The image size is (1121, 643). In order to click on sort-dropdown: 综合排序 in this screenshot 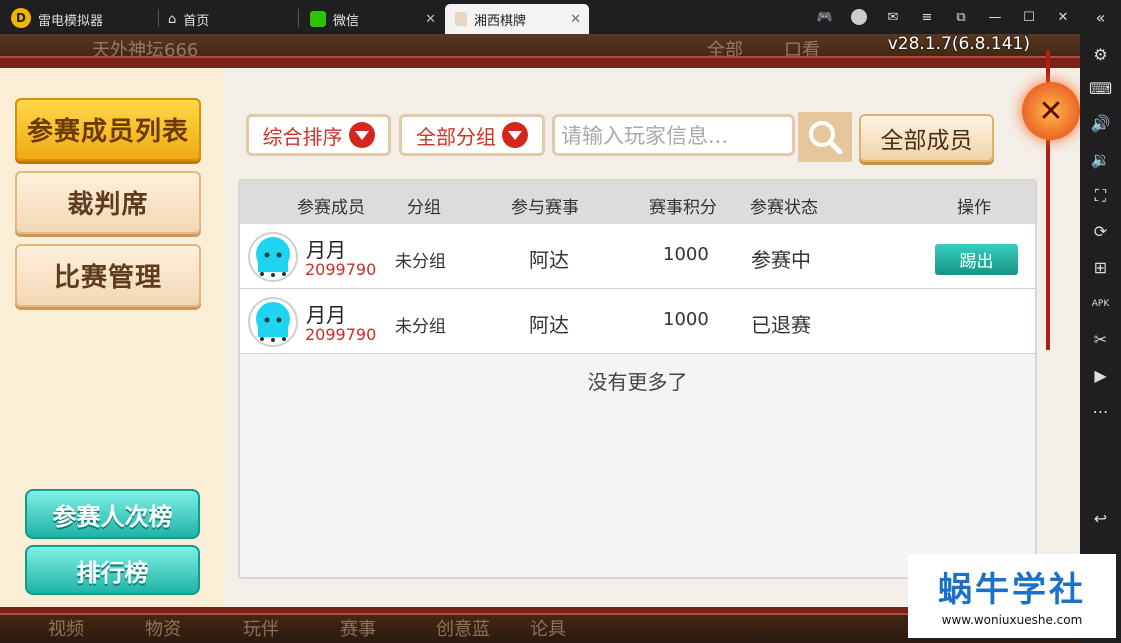, I will do `click(318, 135)`.